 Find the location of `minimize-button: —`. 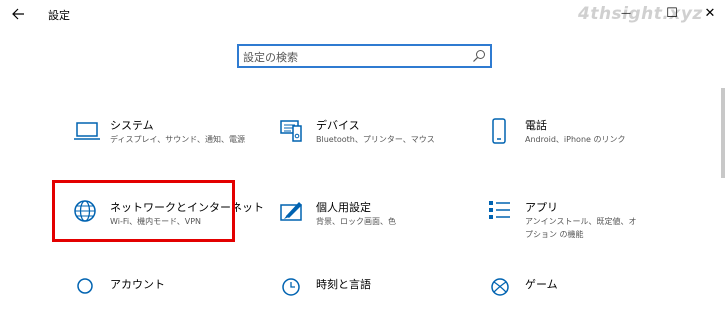

minimize-button: — is located at coordinates (626, 13).